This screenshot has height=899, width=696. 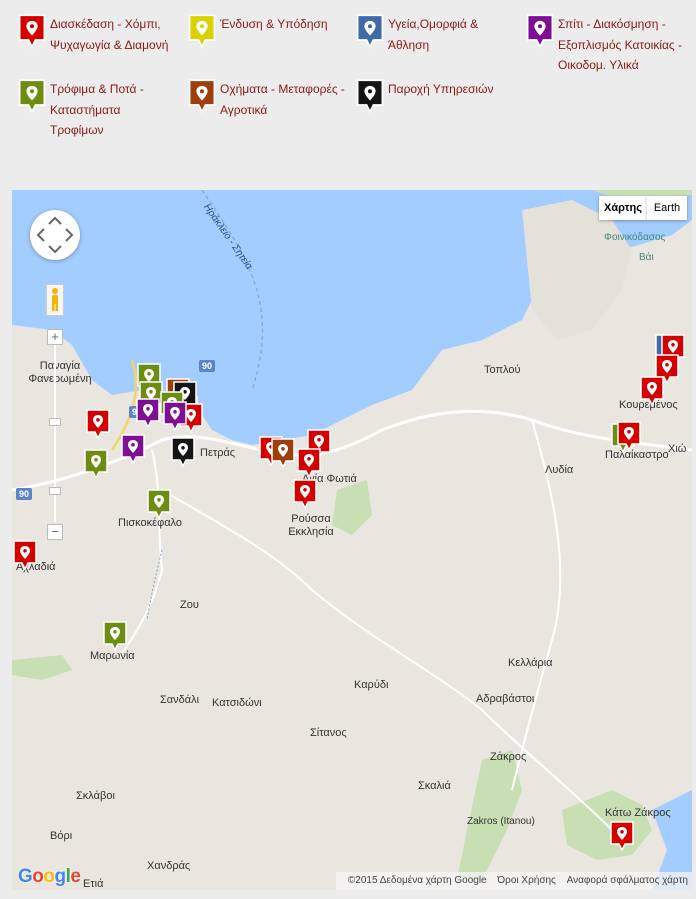 What do you see at coordinates (433, 34) in the screenshot?
I see `legend-label: Υγεία,Ομορφιά & Άθληση` at bounding box center [433, 34].